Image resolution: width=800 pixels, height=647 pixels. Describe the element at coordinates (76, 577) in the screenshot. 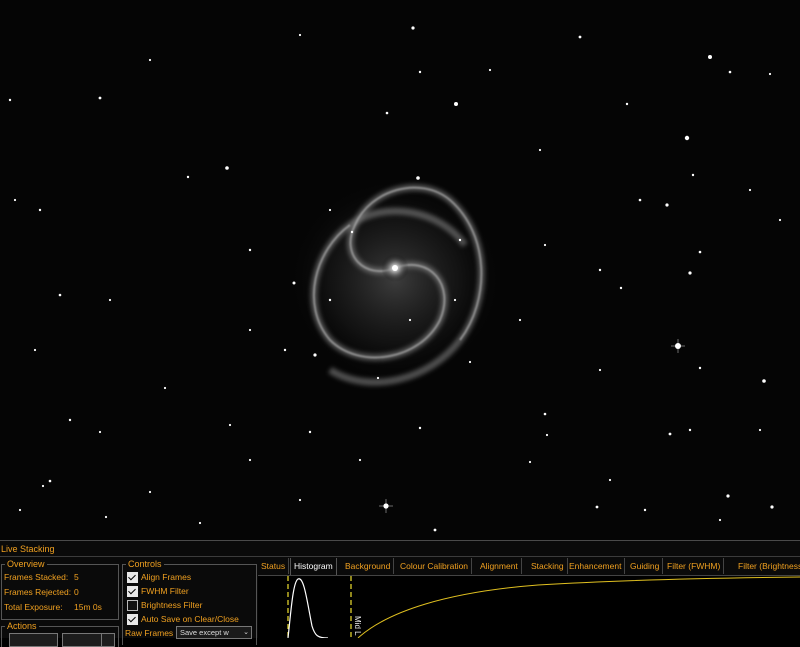

I see `frames-stacked-value: 5` at that location.